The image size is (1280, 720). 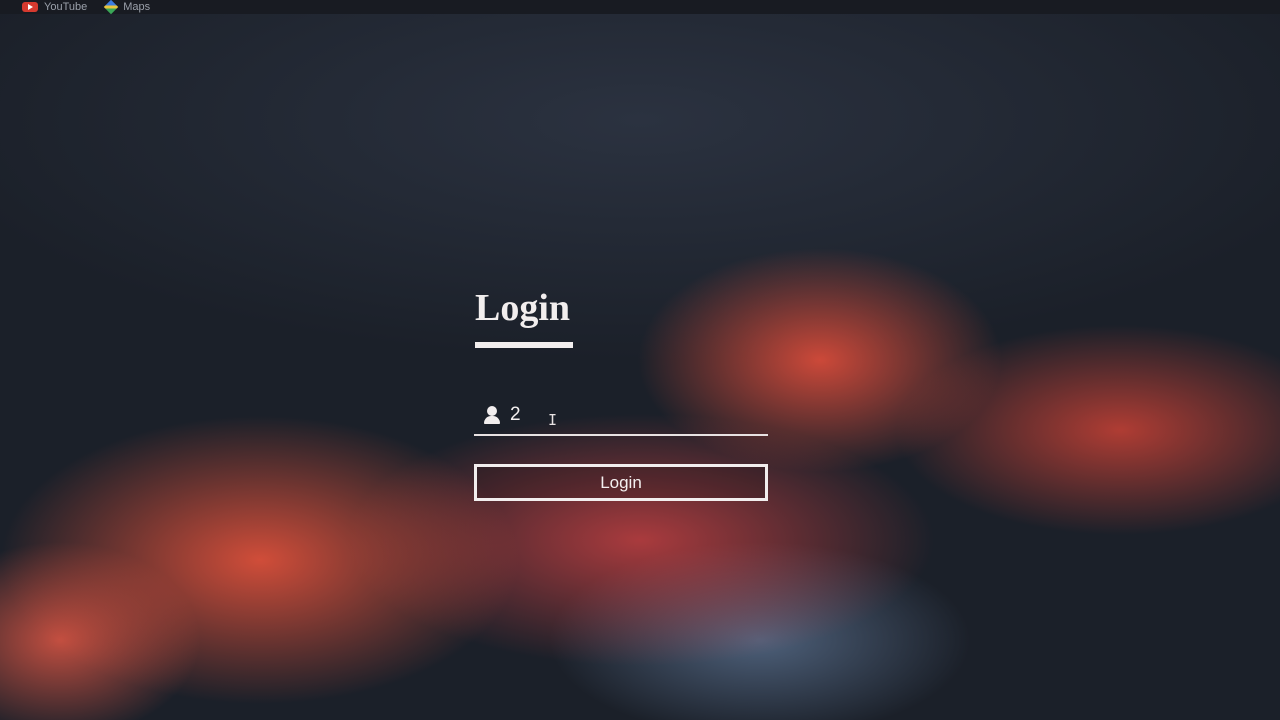 What do you see at coordinates (621, 416) in the screenshot?
I see `username-field` at bounding box center [621, 416].